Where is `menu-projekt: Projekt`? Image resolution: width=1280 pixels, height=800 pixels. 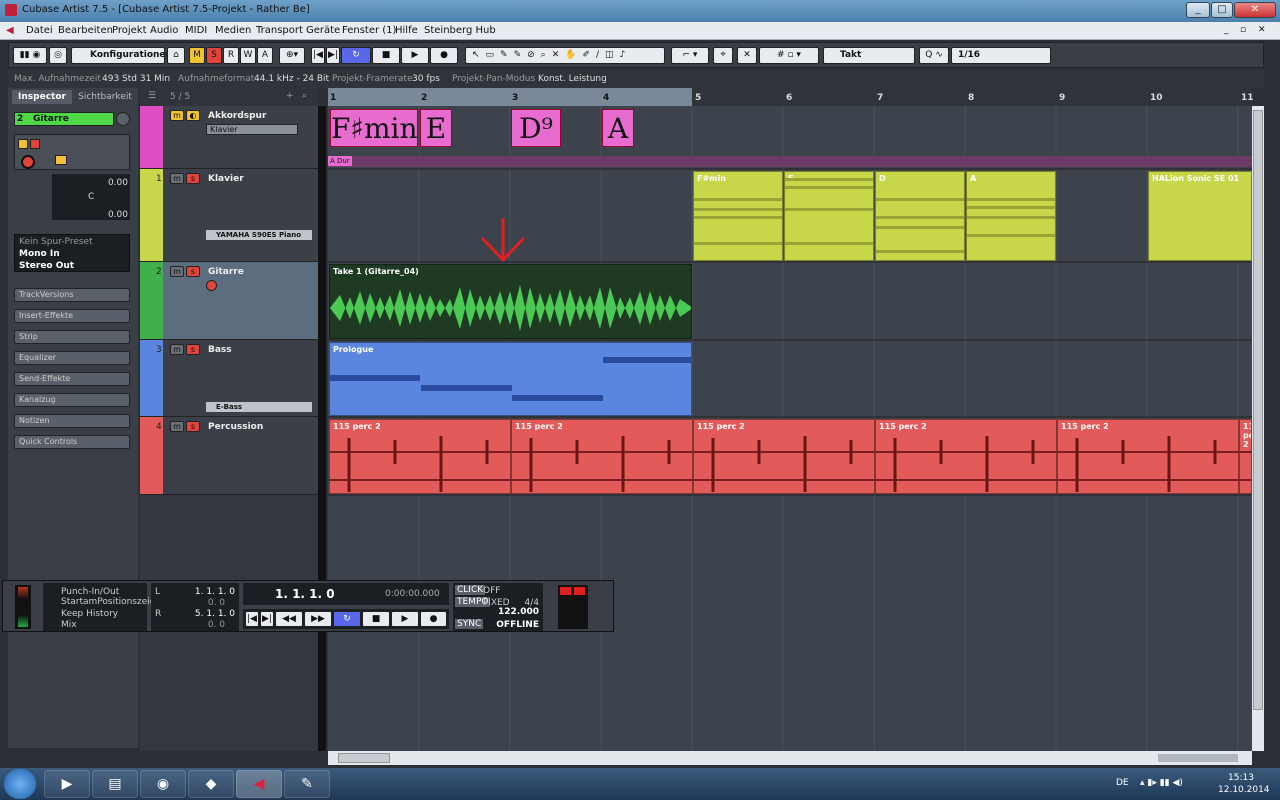
menu-projekt: Projekt is located at coordinates (129, 30).